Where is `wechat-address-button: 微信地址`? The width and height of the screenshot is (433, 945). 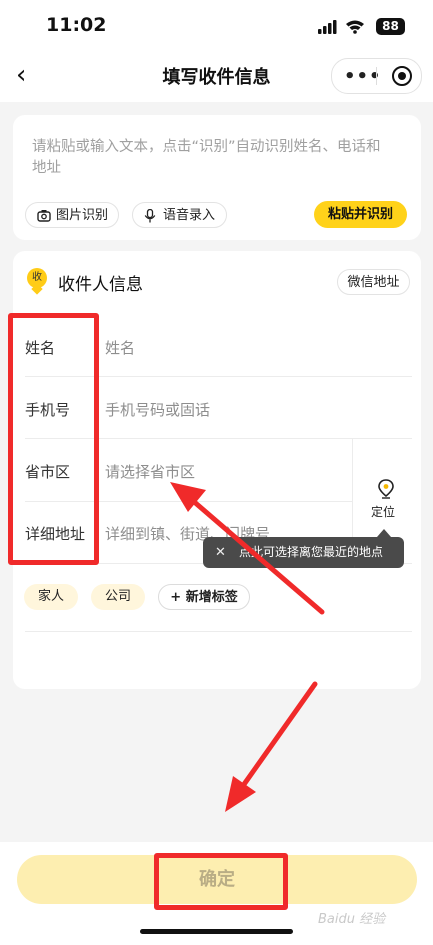
wechat-address-button: 微信地址 is located at coordinates (373, 282).